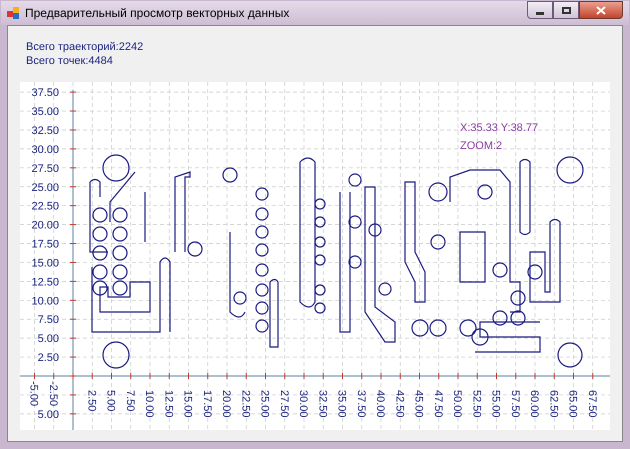 The height and width of the screenshot is (449, 630). I want to click on x-tick-label: 7.50, so click(130, 401).